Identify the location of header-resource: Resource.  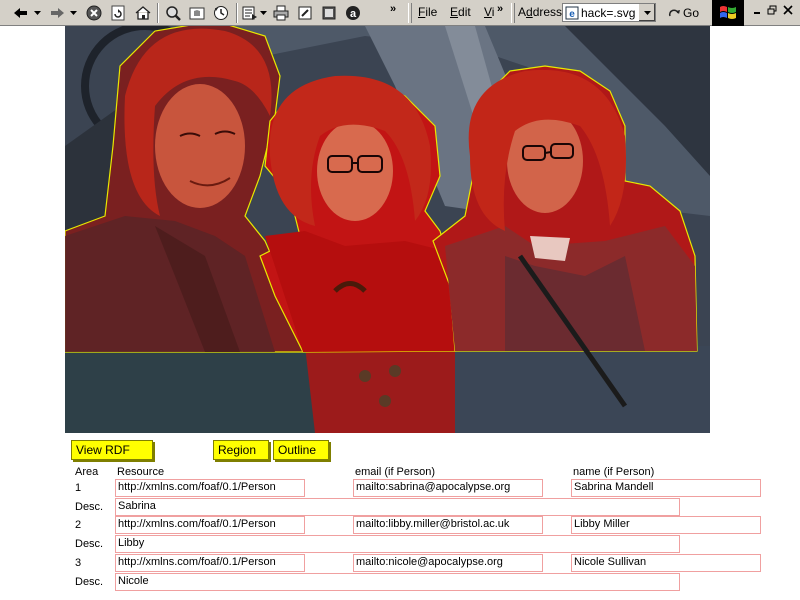
(141, 472).